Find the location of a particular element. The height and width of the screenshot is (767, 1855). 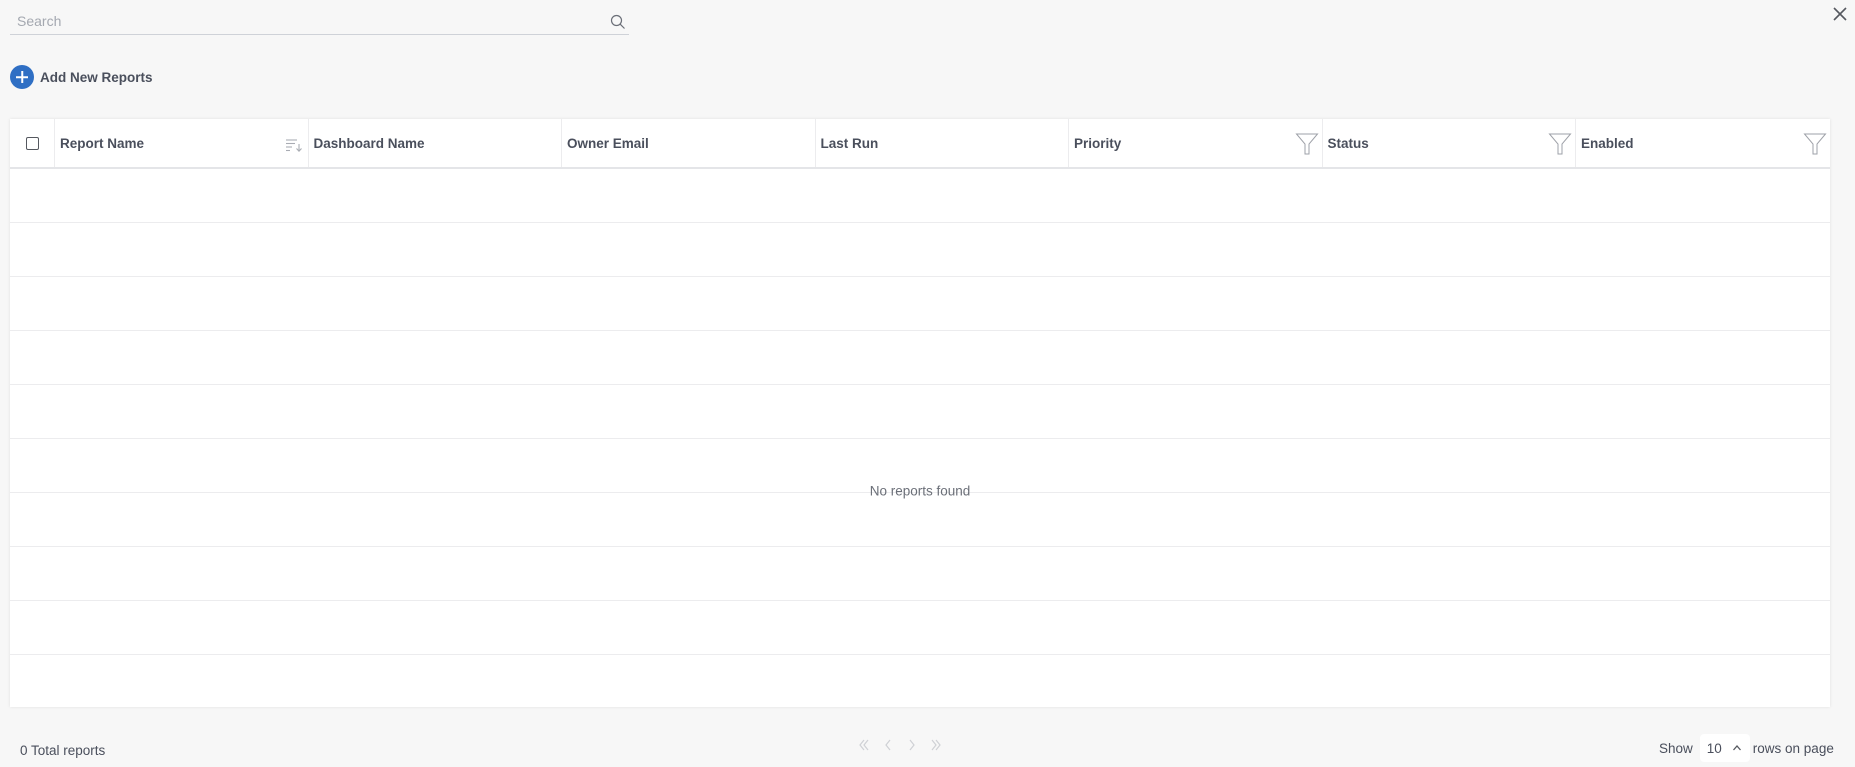

rows-per-page-select: 10 is located at coordinates (1724, 748).